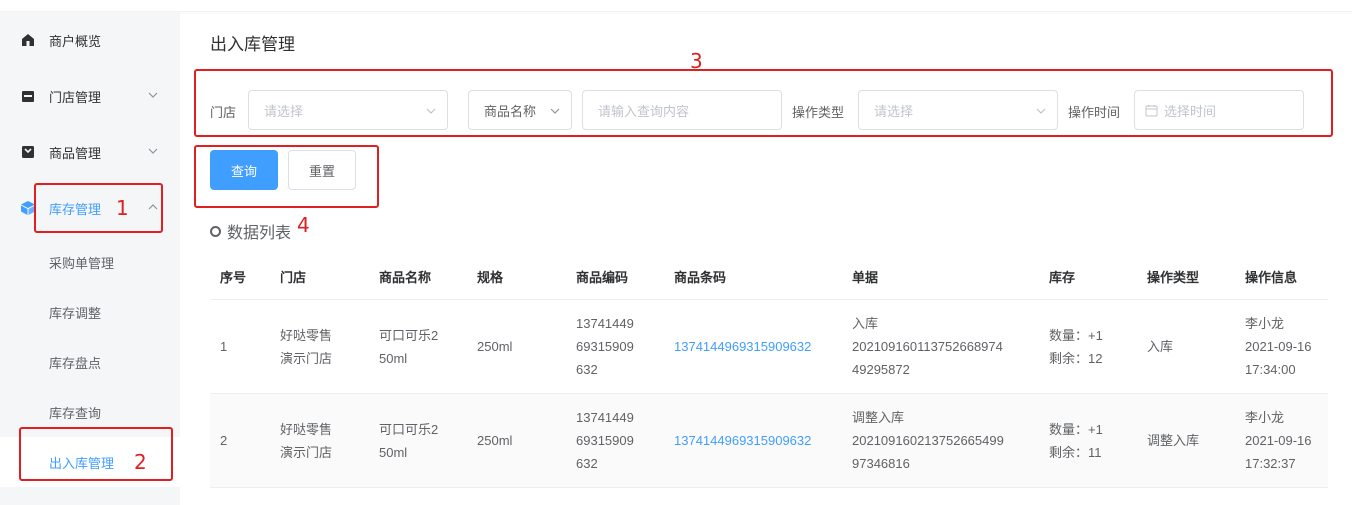  What do you see at coordinates (696, 61) in the screenshot?
I see `annotation-number-3: 3` at bounding box center [696, 61].